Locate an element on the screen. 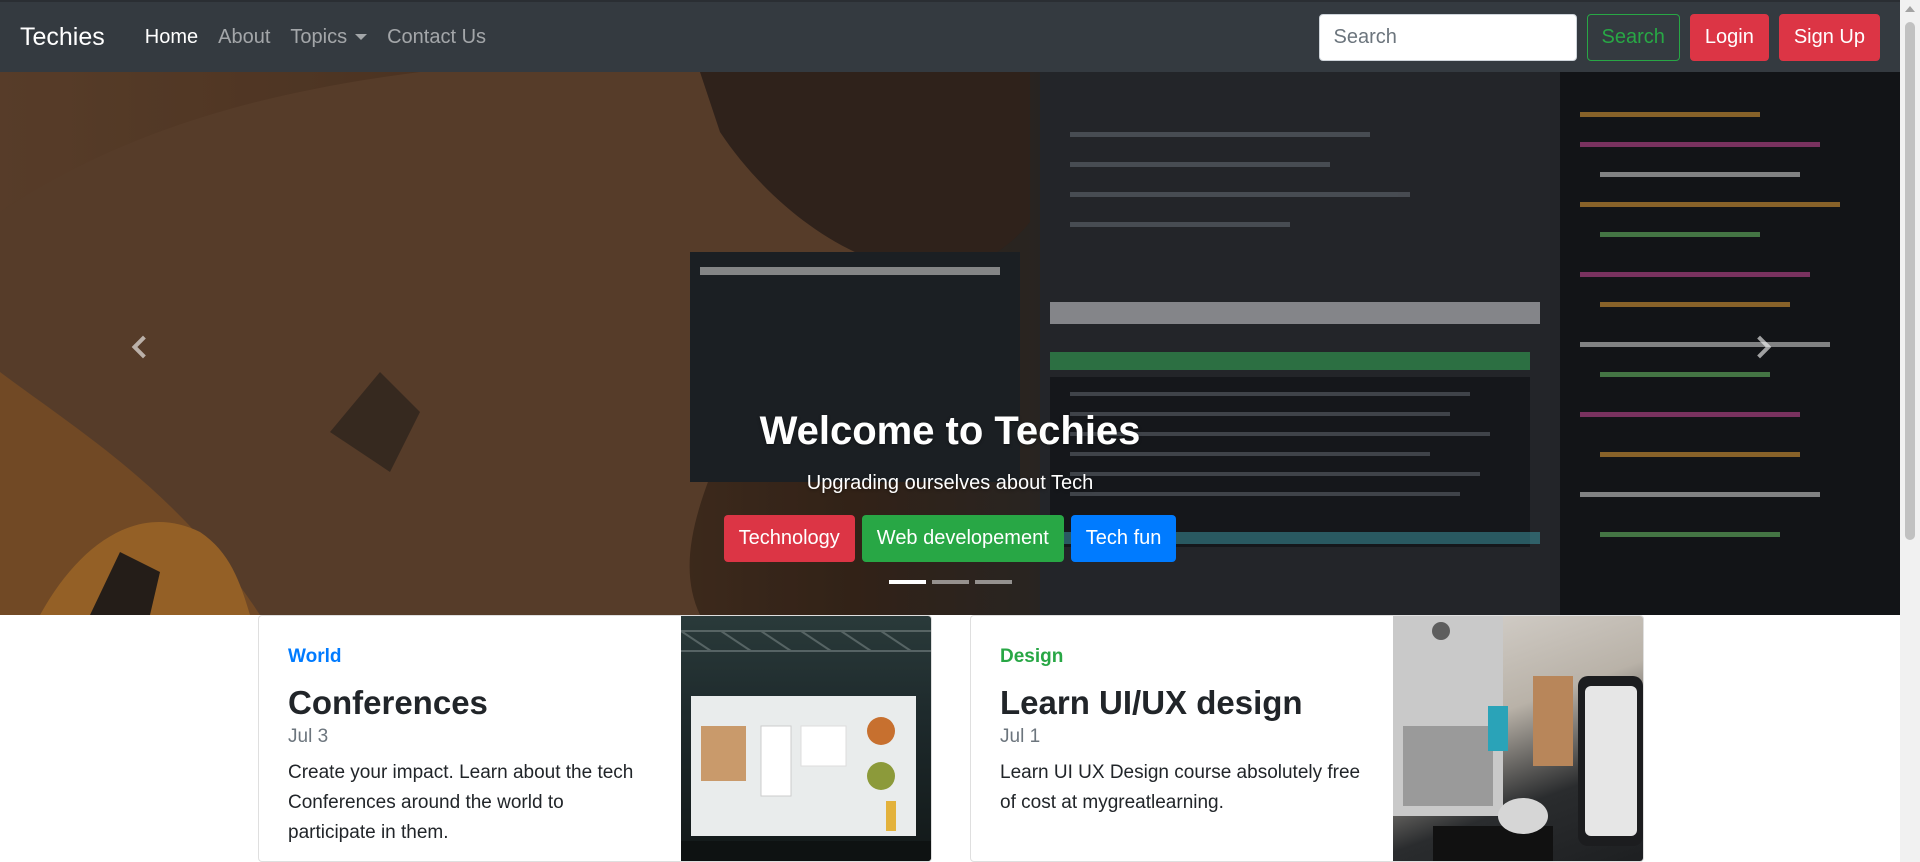 The width and height of the screenshot is (1920, 862). conference-illustration is located at coordinates (806, 745).